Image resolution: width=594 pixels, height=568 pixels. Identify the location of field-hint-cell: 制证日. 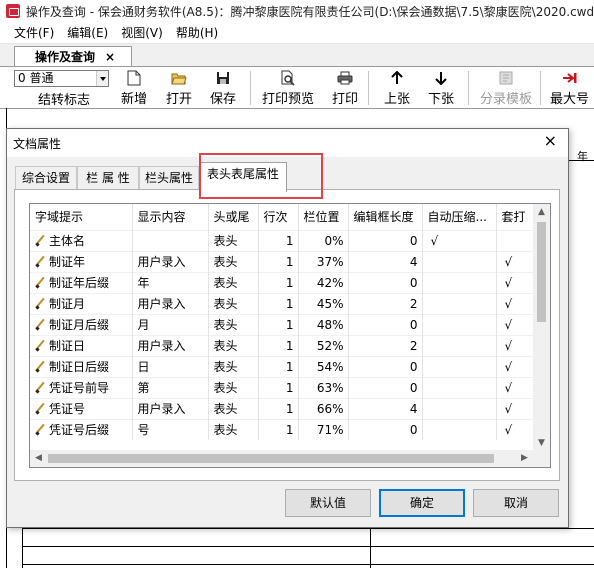
(81, 345).